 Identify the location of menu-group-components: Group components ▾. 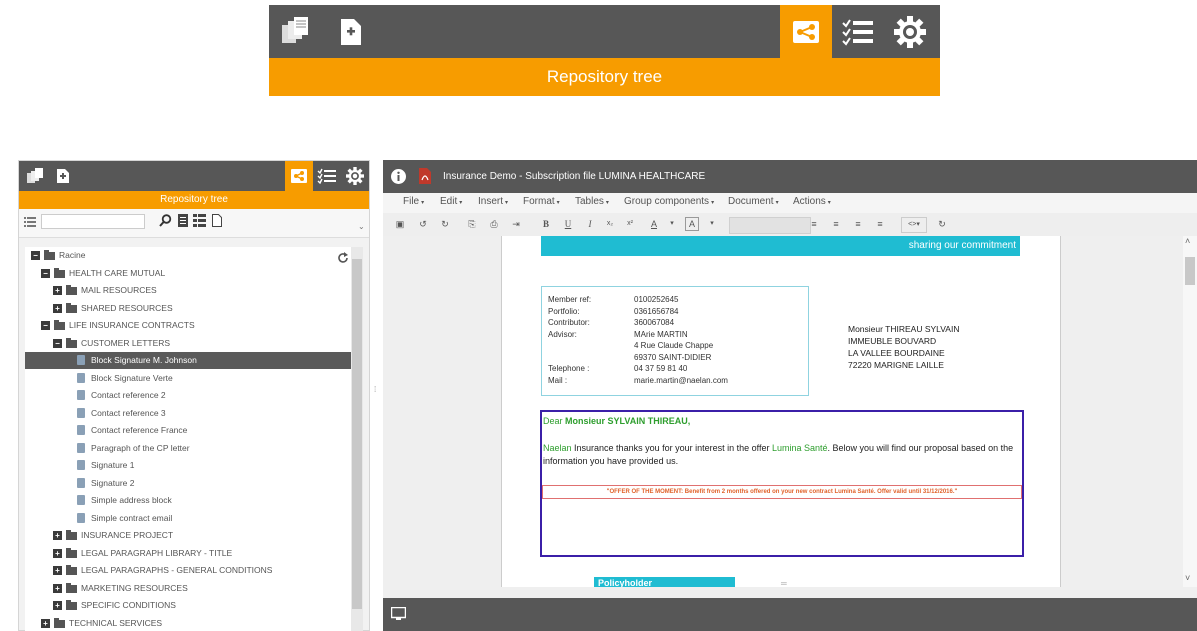
(669, 201).